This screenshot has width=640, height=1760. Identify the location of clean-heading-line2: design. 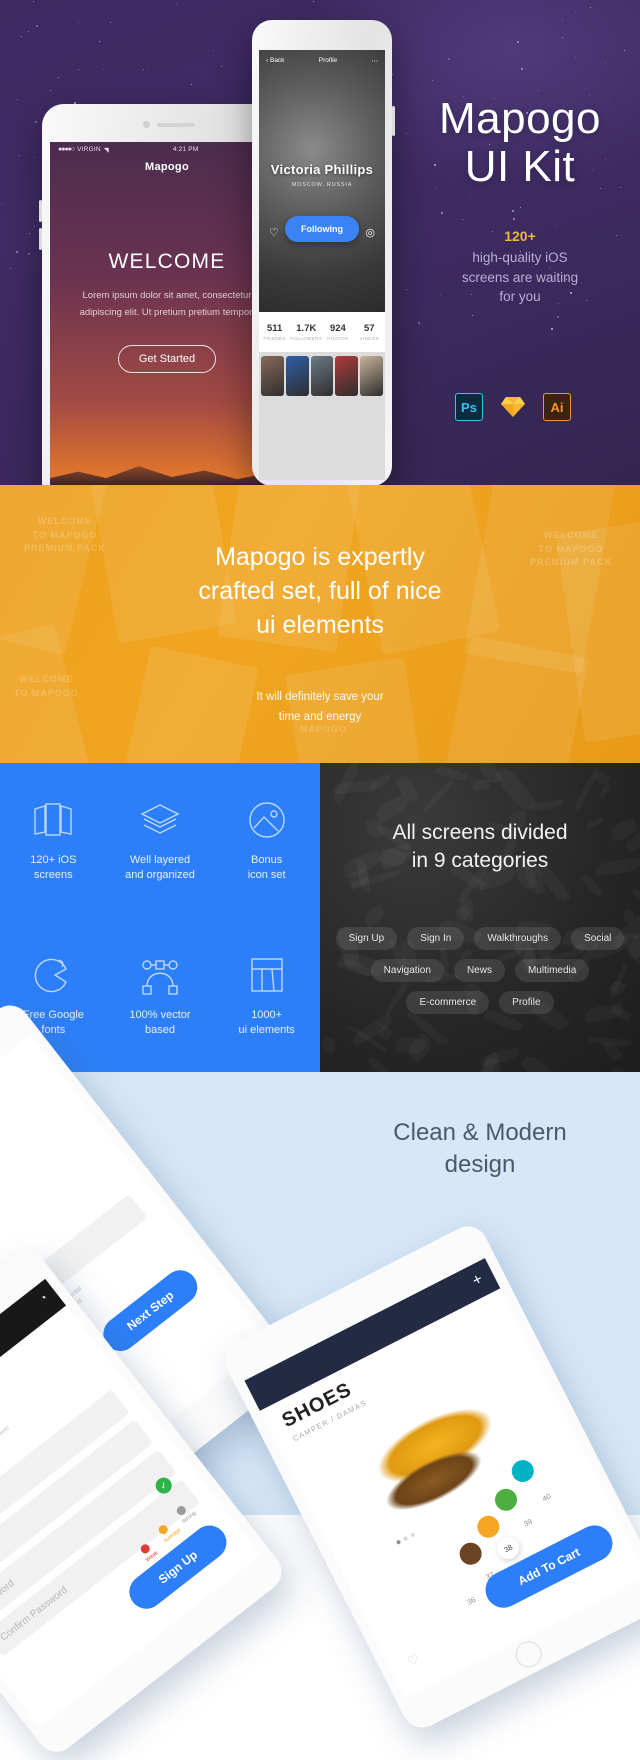
(480, 1165).